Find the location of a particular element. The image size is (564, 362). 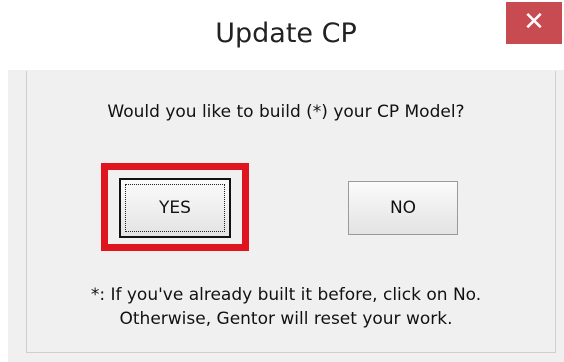

yes-button: YES is located at coordinates (175, 208).